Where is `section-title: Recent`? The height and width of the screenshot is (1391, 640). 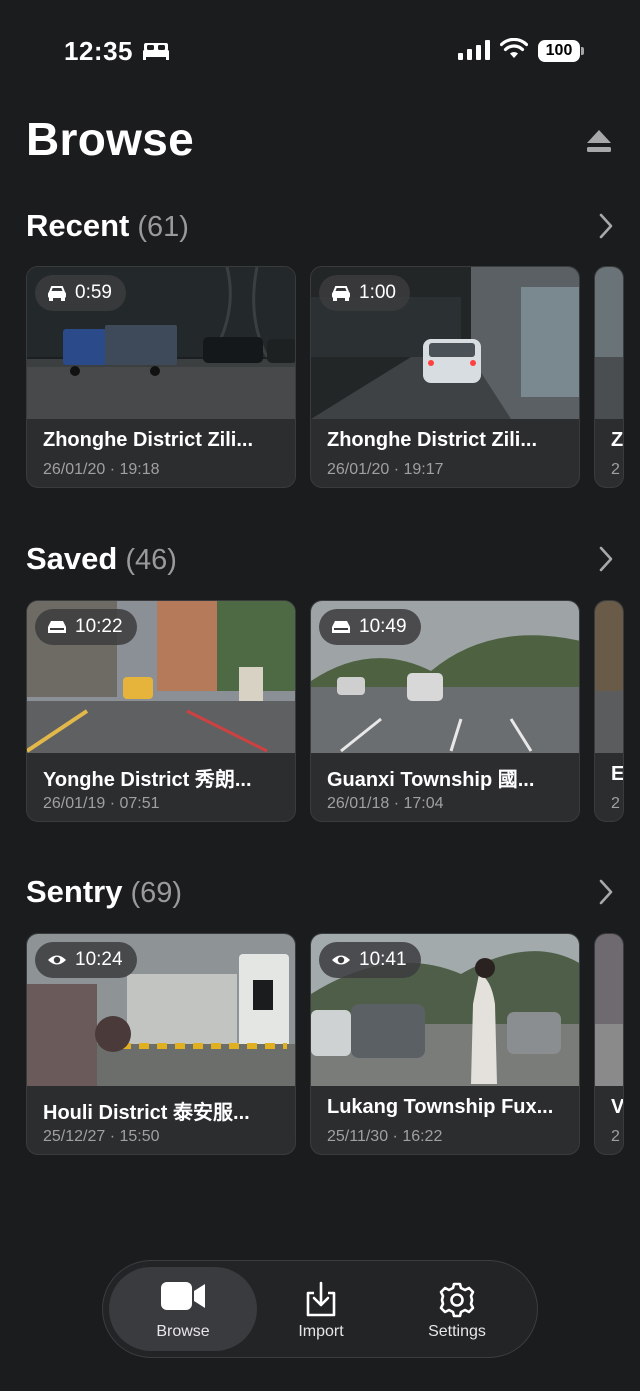 section-title: Recent is located at coordinates (78, 225).